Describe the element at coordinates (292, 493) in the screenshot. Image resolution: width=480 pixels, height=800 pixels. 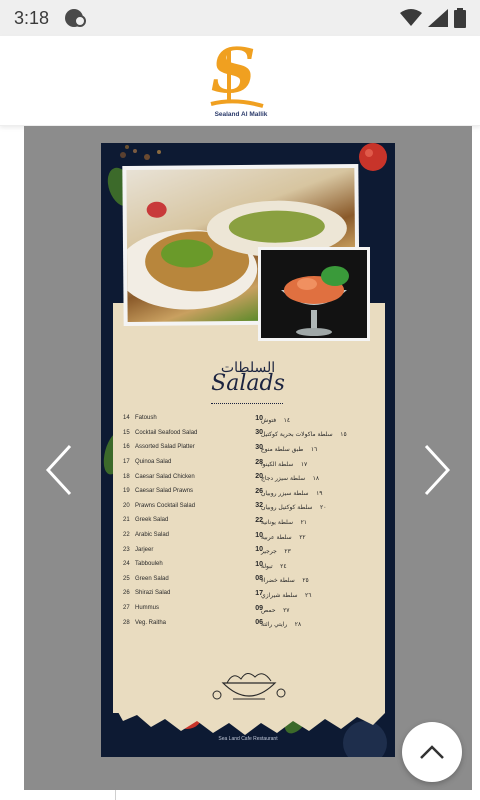
I see `menu-item-arabic: ١٩ سلطة سيزر روبيان` at that location.